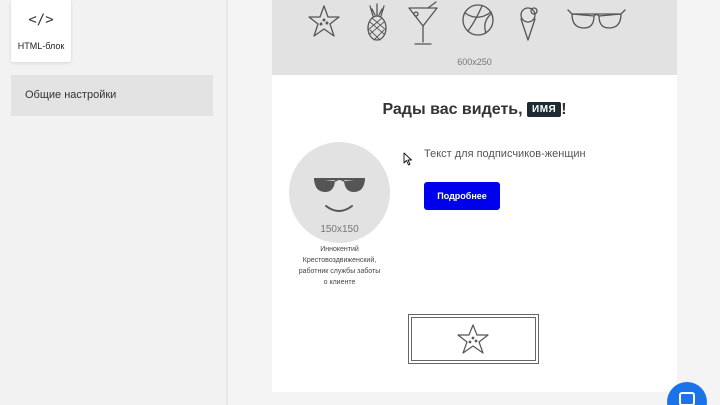 The width and height of the screenshot is (720, 405). I want to click on ice-cream-icon, so click(529, 24).